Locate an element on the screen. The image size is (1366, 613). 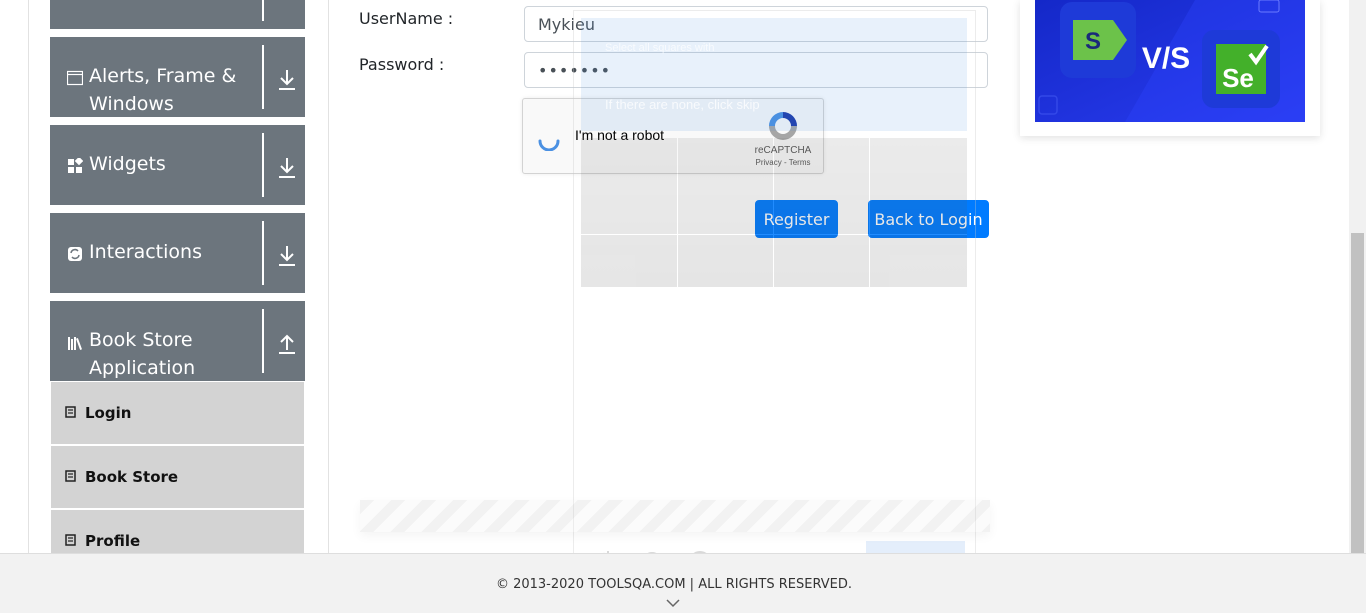
password-label: Password : is located at coordinates (402, 64).